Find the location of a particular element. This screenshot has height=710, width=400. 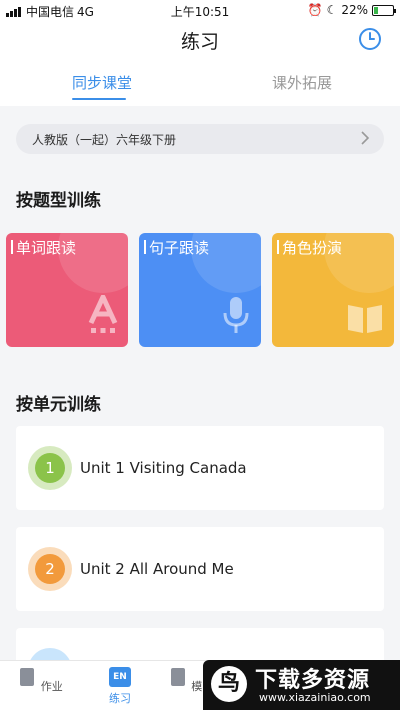

alarm-icon: ⏰ is located at coordinates (315, 10).